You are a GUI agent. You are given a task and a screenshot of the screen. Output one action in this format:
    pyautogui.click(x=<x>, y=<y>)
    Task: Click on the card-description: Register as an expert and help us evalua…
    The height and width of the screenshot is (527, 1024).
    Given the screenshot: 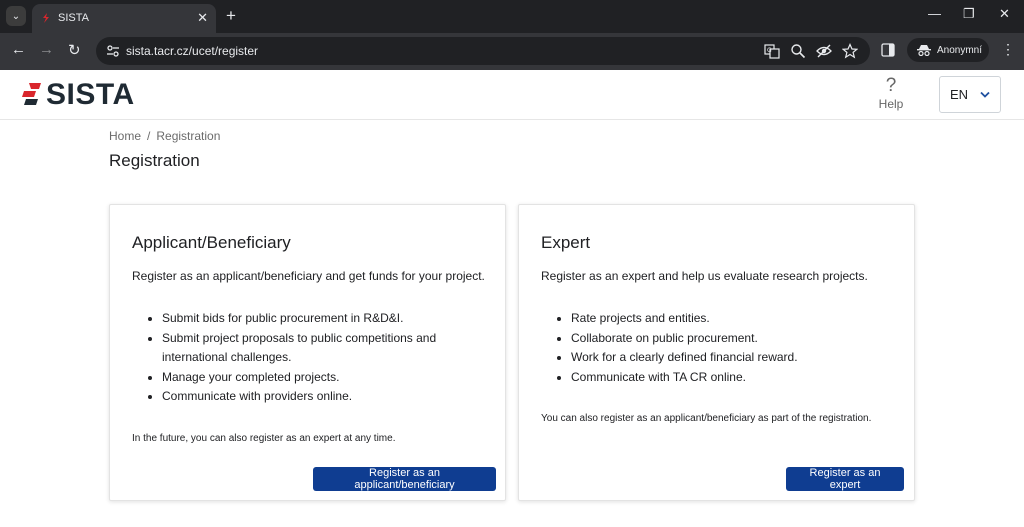 What is the action you would take?
    pyautogui.click(x=704, y=276)
    